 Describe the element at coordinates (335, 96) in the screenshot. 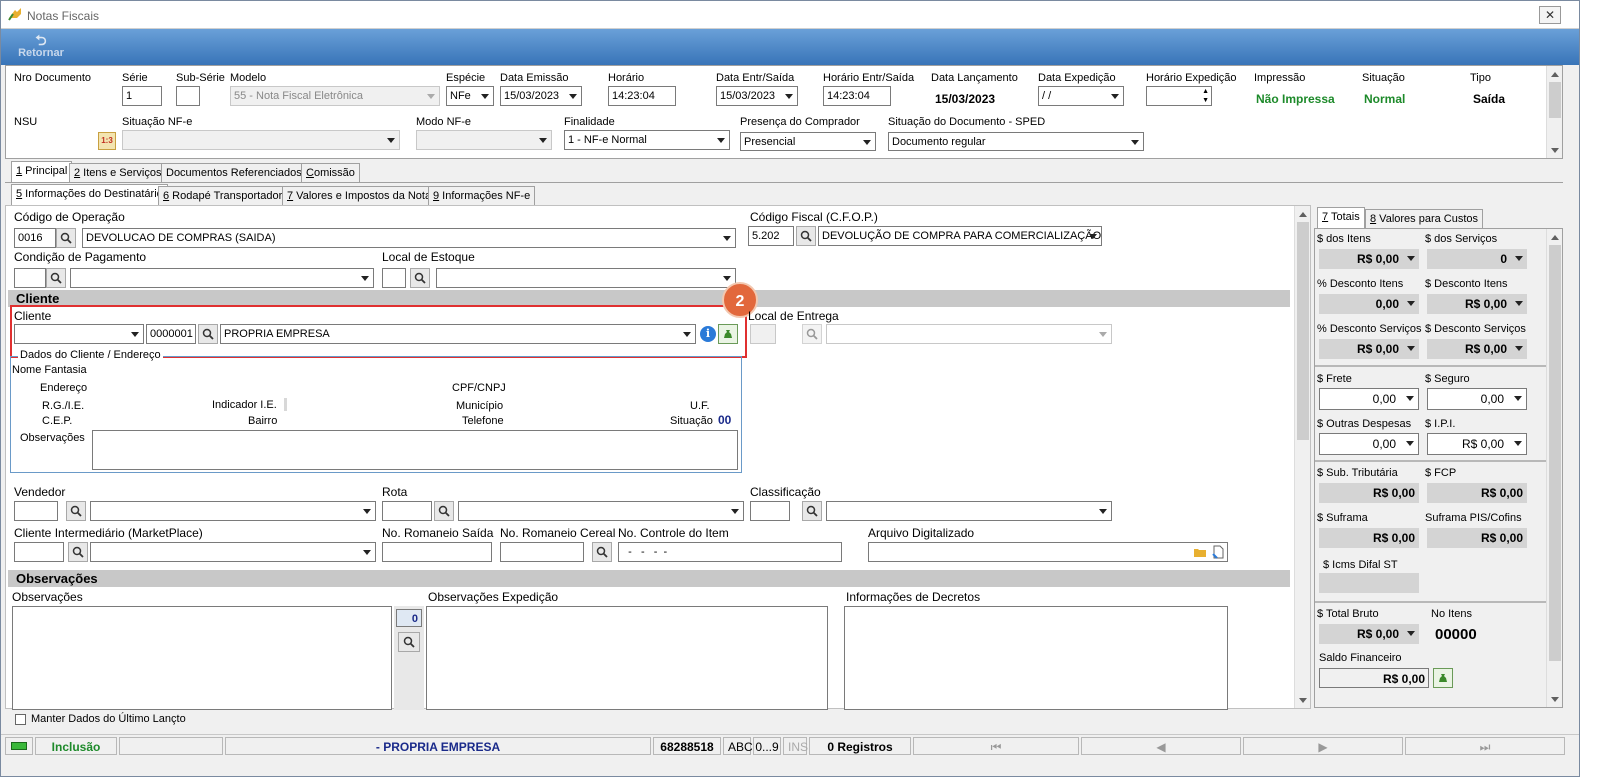

I see `modelo-select: 55 - Nota Fiscal Eletrônica` at that location.